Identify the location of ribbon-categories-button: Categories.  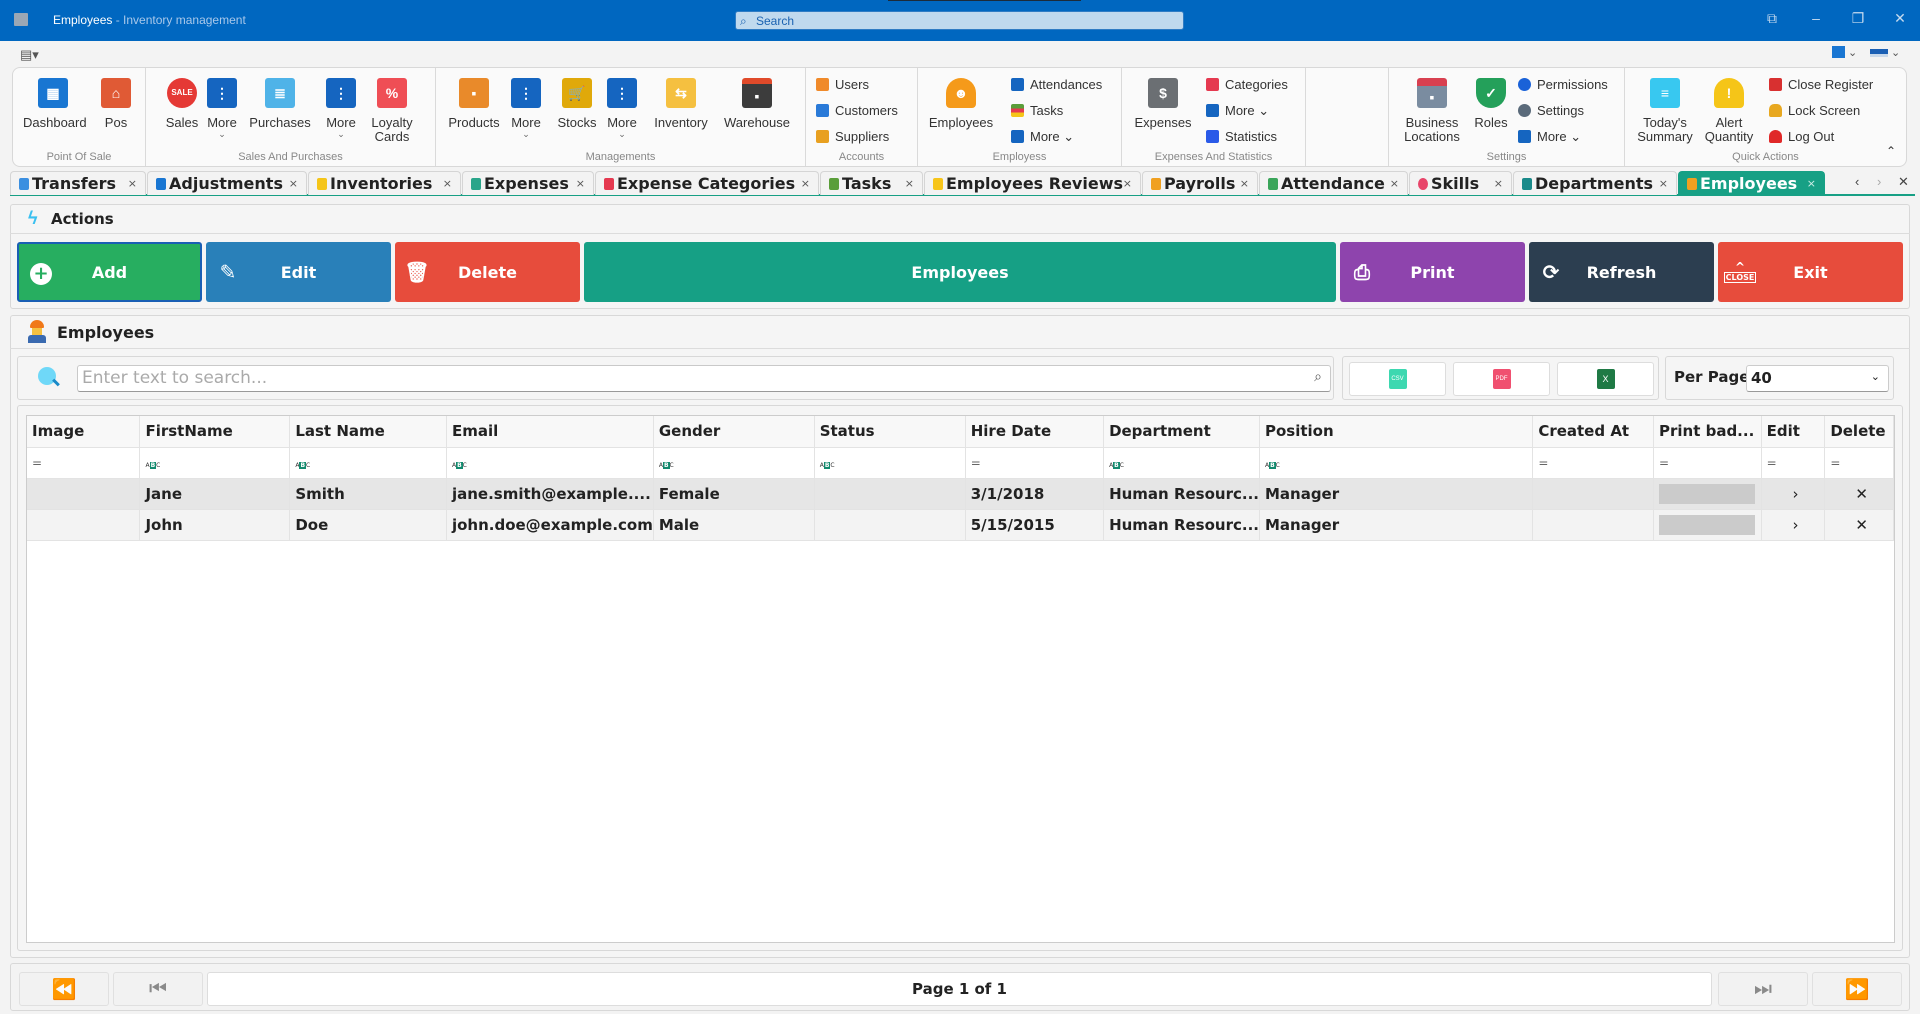
(1247, 85).